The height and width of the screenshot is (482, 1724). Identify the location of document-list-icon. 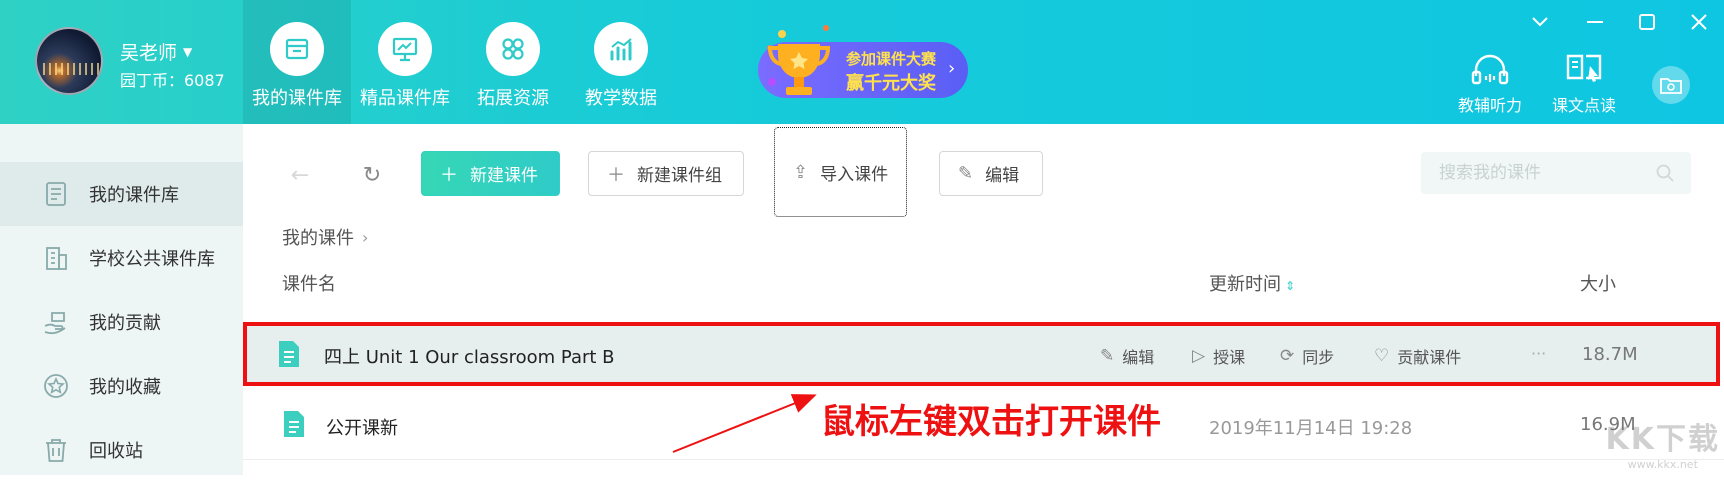
(56, 194).